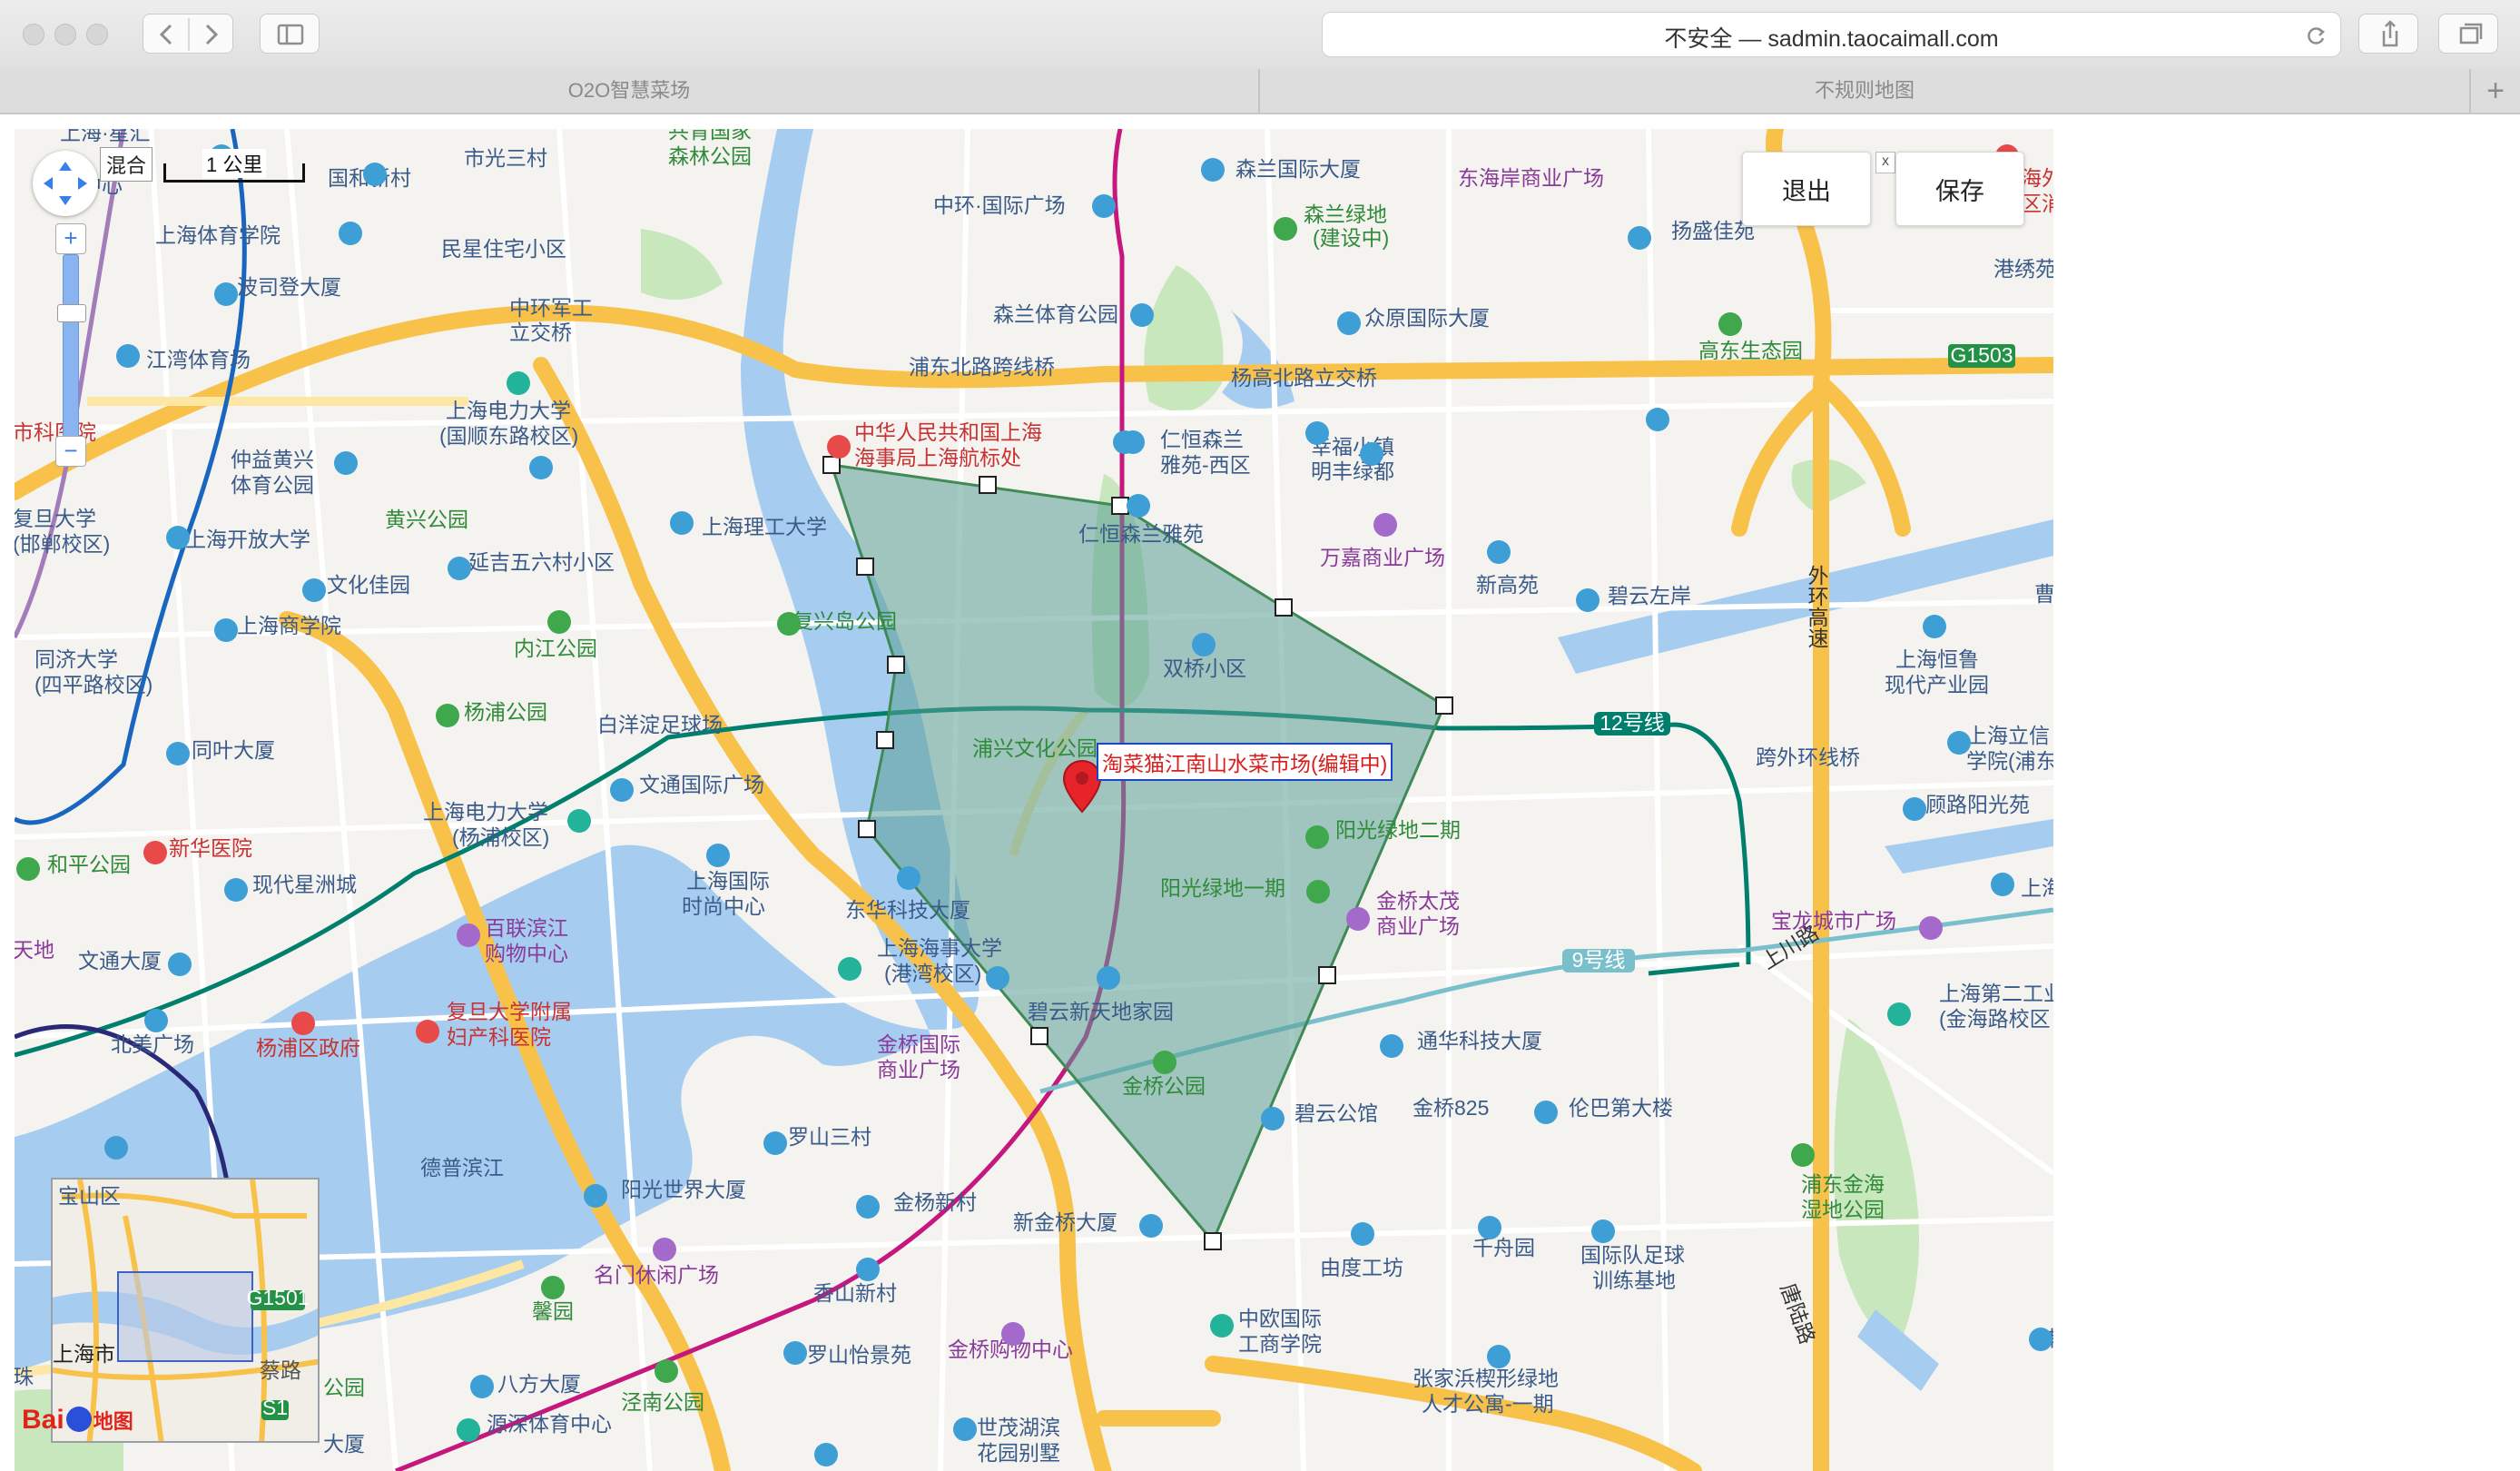  Describe the element at coordinates (684, 1189) in the screenshot. I see `svg-text: 阳光世界大厦` at that location.